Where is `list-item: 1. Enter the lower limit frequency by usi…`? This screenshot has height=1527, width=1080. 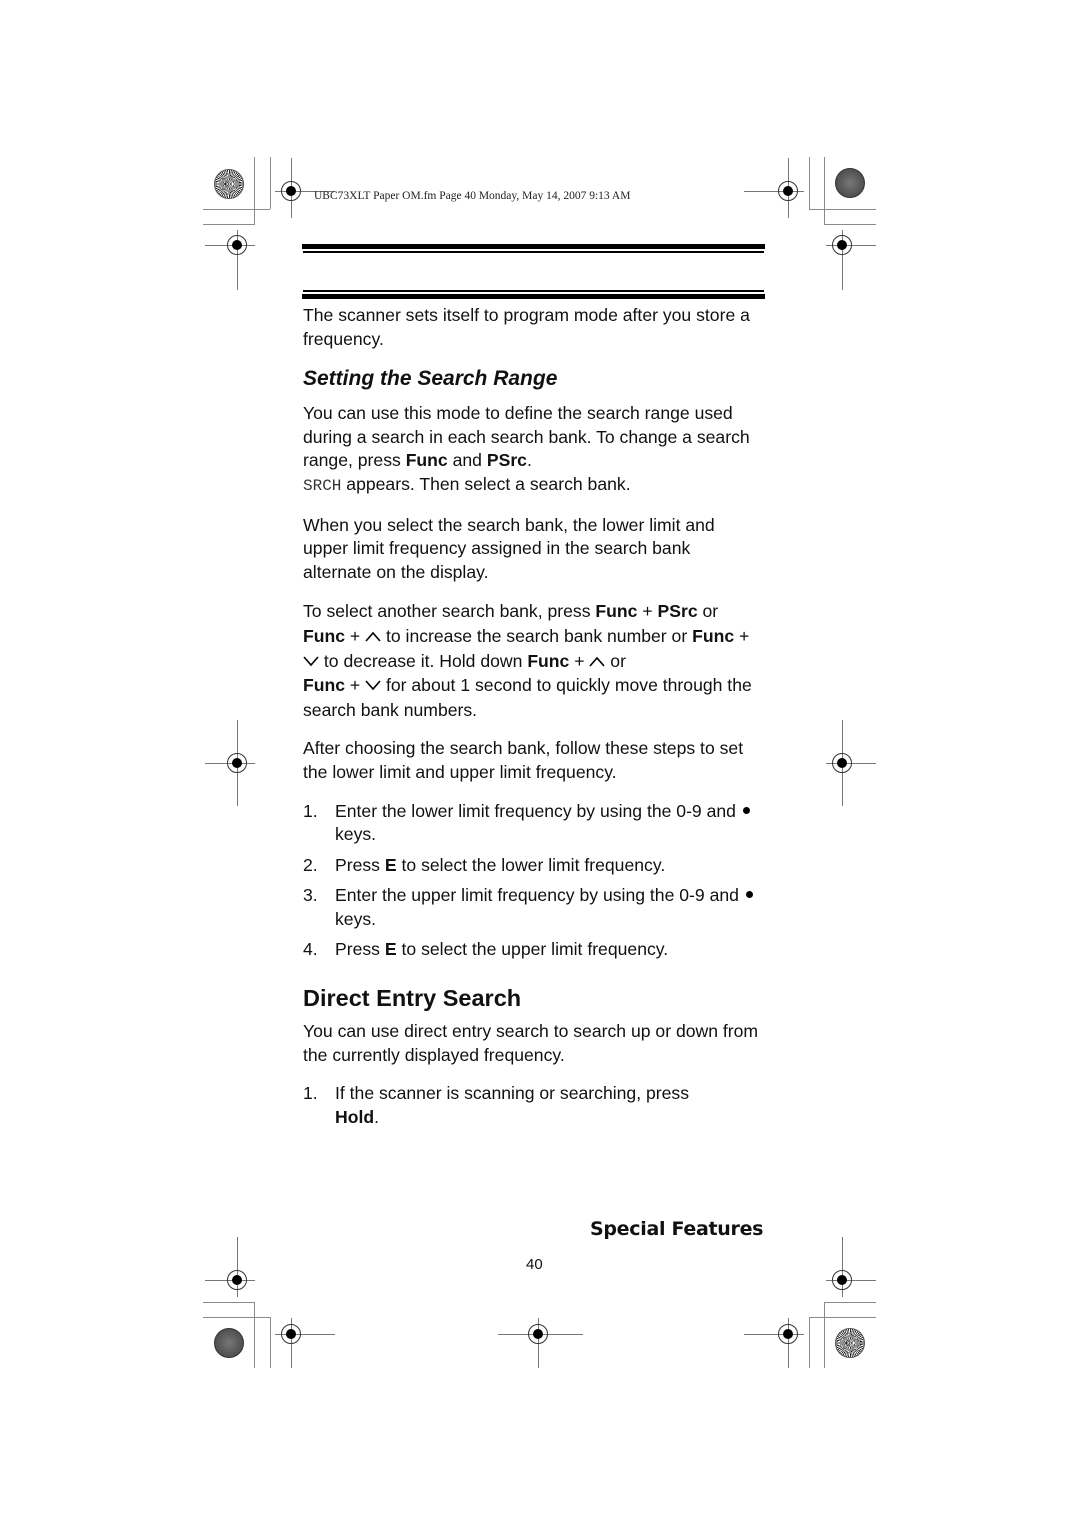 list-item: 1. Enter the lower limit frequency by usi… is located at coordinates (533, 823).